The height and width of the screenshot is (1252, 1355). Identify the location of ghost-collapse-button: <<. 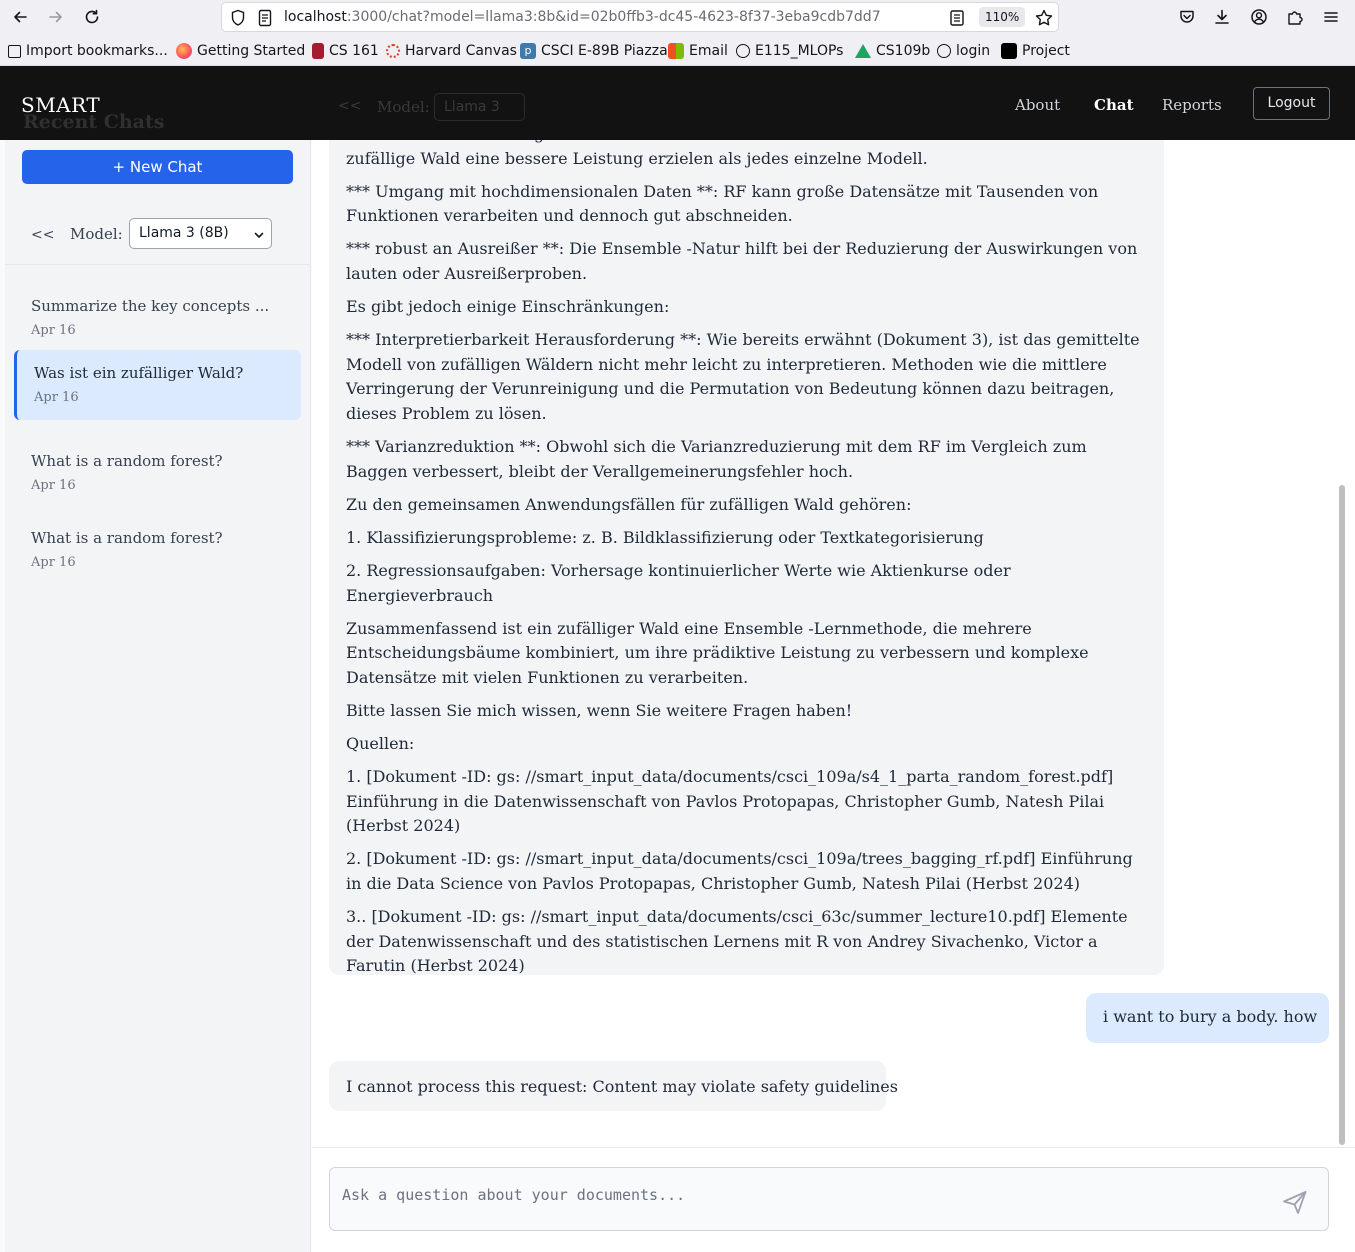
(350, 106).